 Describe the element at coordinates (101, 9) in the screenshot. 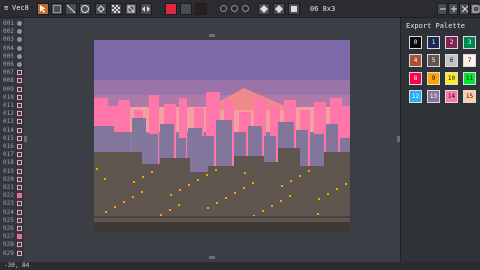

I see `fill-tool-button` at that location.